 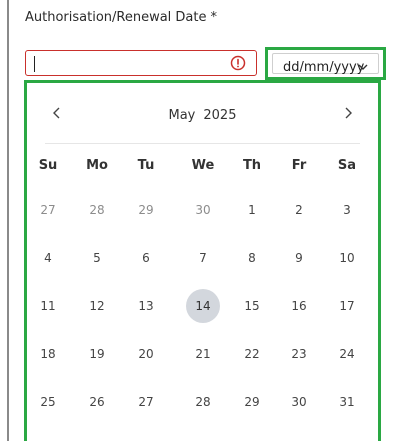 I want to click on calendar-day: 16, so click(x=299, y=306).